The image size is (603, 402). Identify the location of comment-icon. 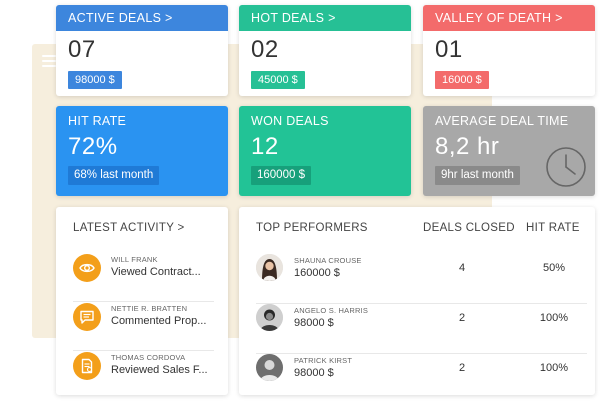
(87, 317).